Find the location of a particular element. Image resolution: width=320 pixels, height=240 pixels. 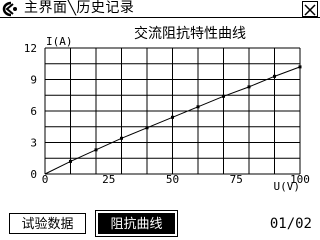

x-tick-label: 25 is located at coordinates (108, 179).